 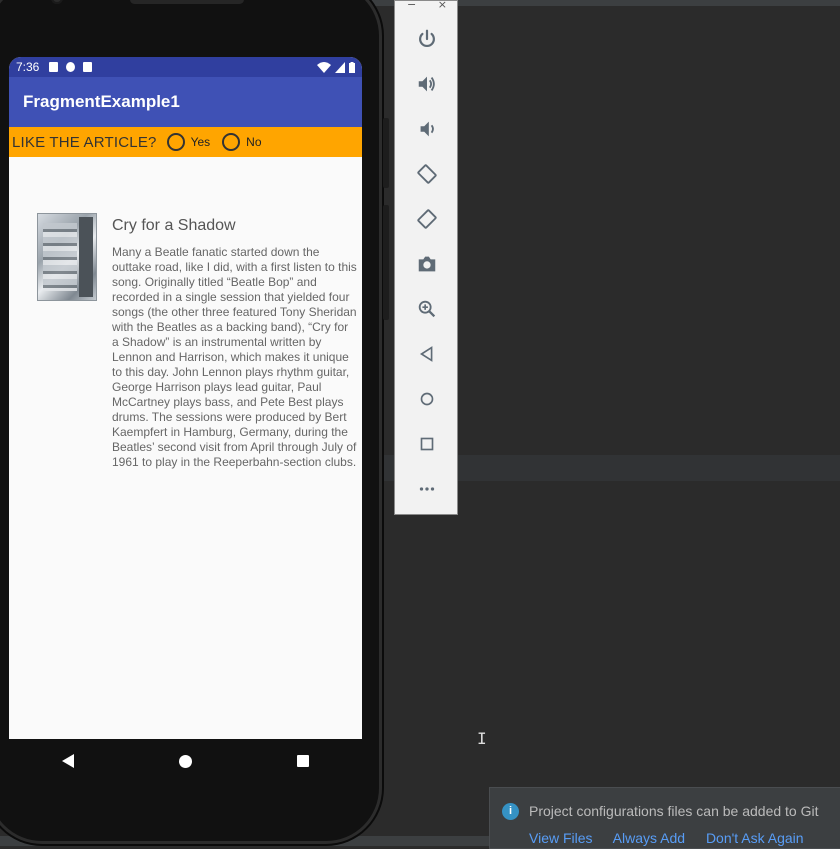 I want to click on back-icon, so click(x=426, y=354).